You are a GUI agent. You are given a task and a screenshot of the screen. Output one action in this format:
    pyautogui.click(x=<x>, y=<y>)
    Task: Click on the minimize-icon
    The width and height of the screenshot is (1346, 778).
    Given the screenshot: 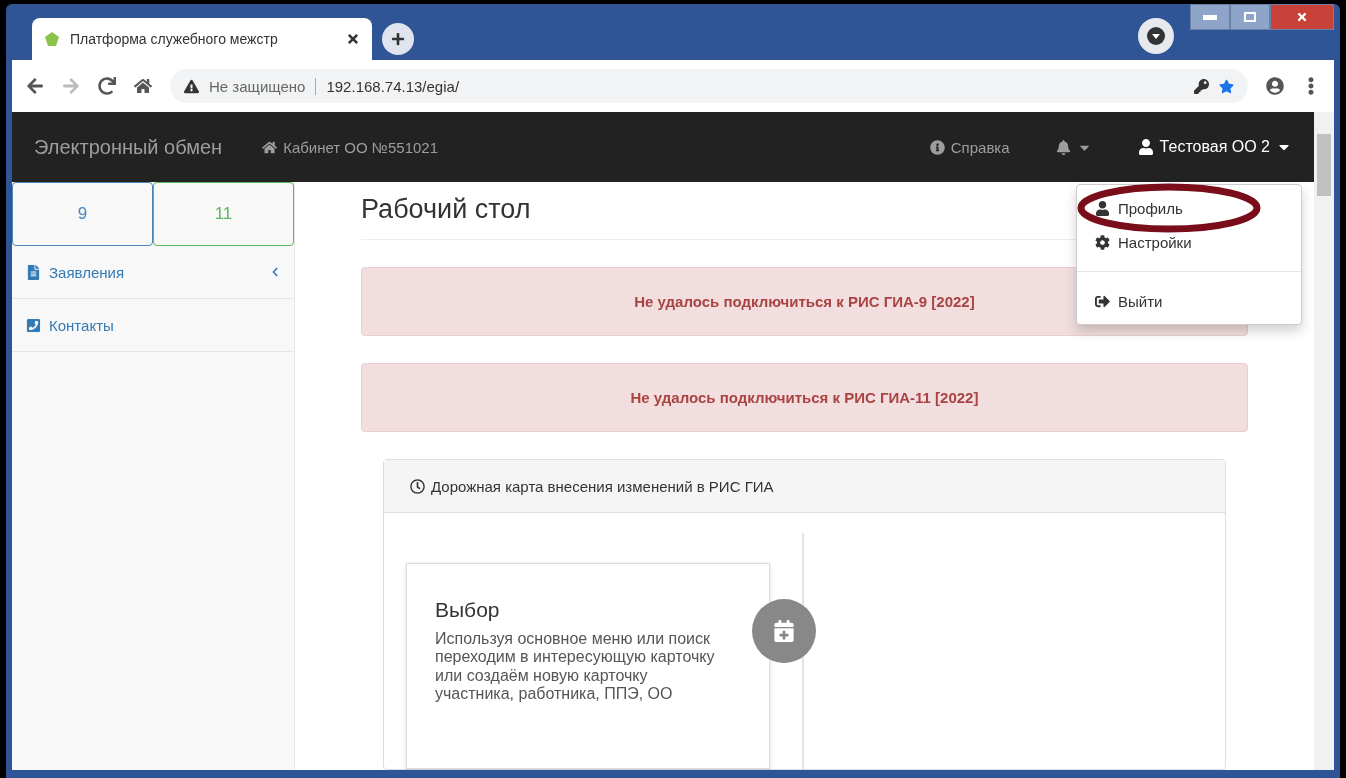 What is the action you would take?
    pyautogui.click(x=1210, y=17)
    